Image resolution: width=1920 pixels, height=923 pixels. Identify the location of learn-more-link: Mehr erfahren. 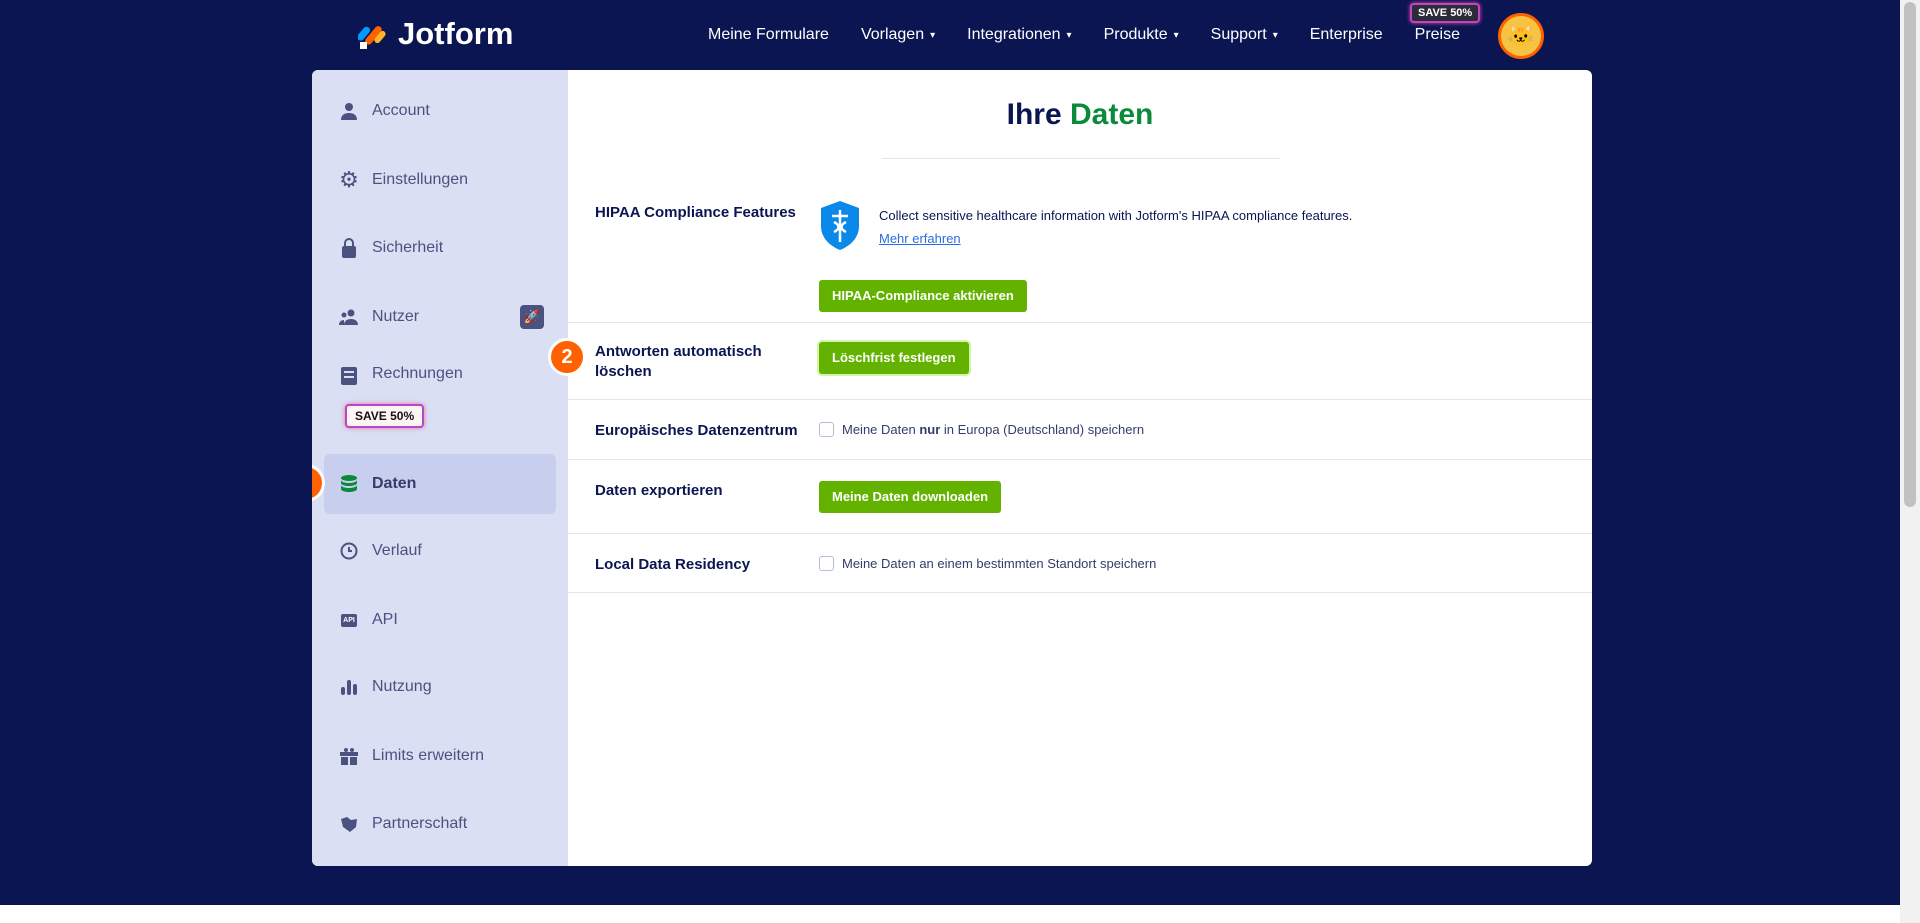
(1115, 238).